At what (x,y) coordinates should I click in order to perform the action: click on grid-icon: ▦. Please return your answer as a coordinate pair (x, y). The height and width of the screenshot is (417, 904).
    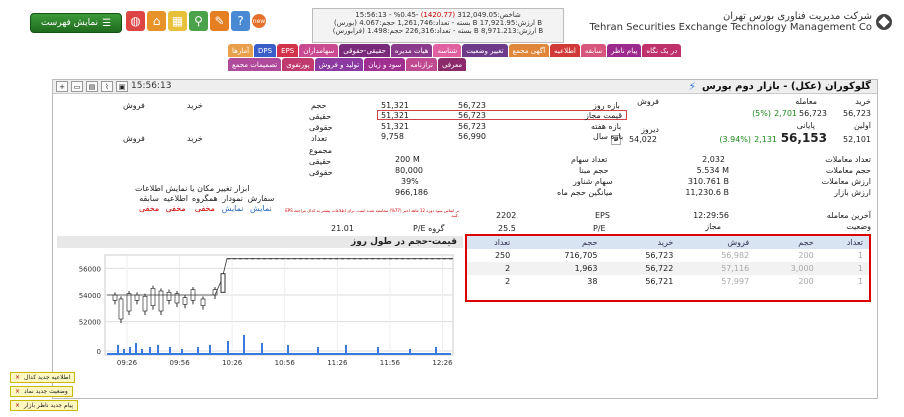
    Looking at the image, I should click on (177, 21).